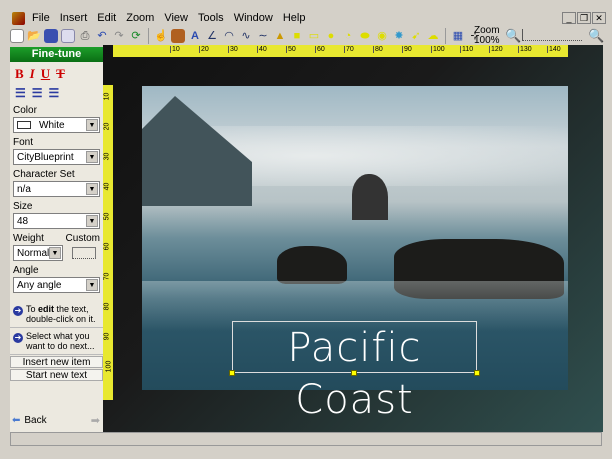  What do you see at coordinates (211, 18) in the screenshot?
I see `menu-tools: Tools` at bounding box center [211, 18].